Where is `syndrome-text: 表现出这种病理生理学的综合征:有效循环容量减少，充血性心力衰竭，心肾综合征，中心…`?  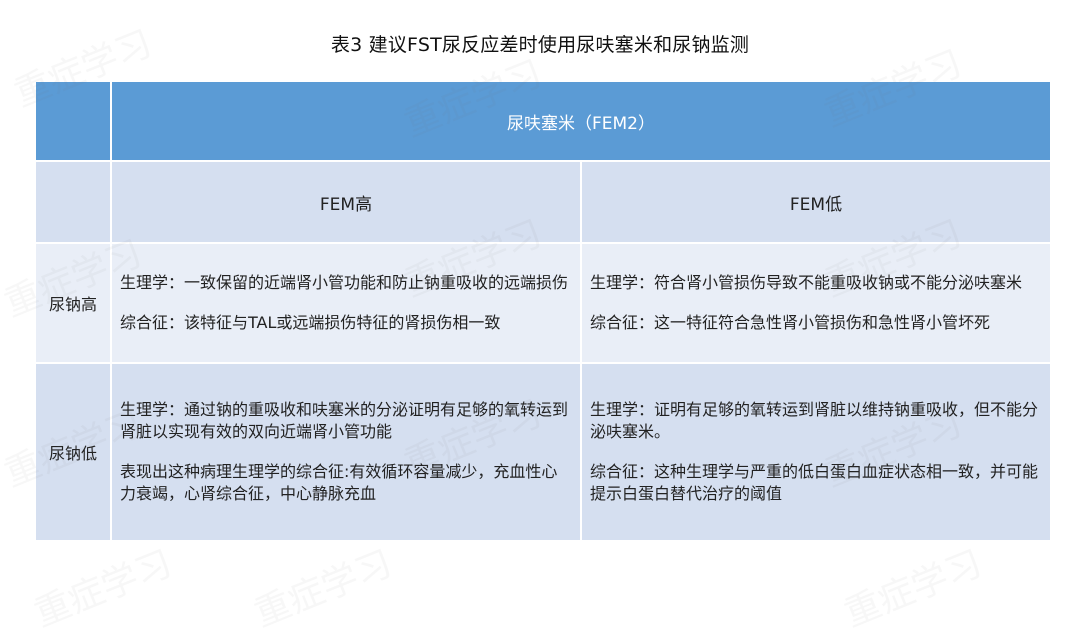
syndrome-text: 表现出这种病理生理学的综合征:有效循环容量减少，充血性心力衰竭，心肾综合征，中心… is located at coordinates (339, 482).